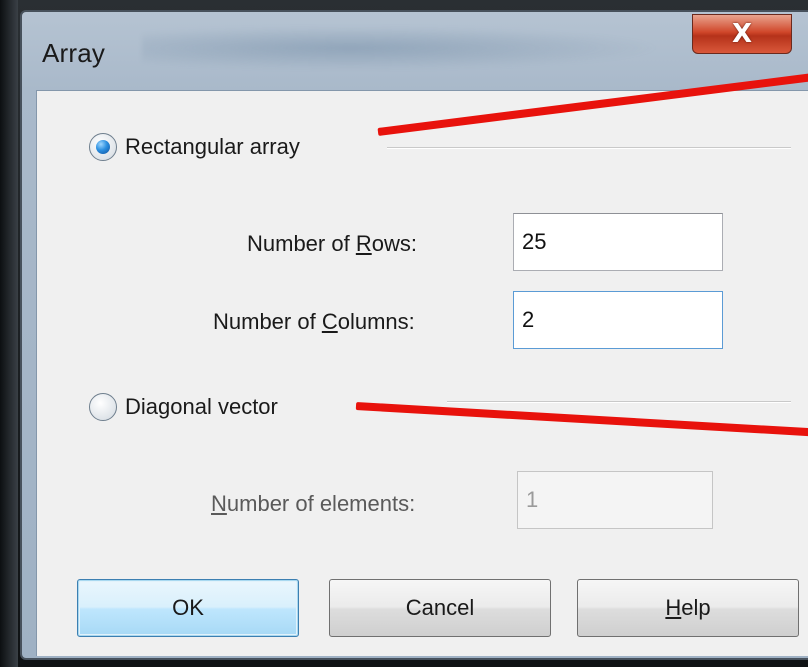 This screenshot has height=667, width=808. What do you see at coordinates (440, 608) in the screenshot?
I see `cancel-button: Cancel` at bounding box center [440, 608].